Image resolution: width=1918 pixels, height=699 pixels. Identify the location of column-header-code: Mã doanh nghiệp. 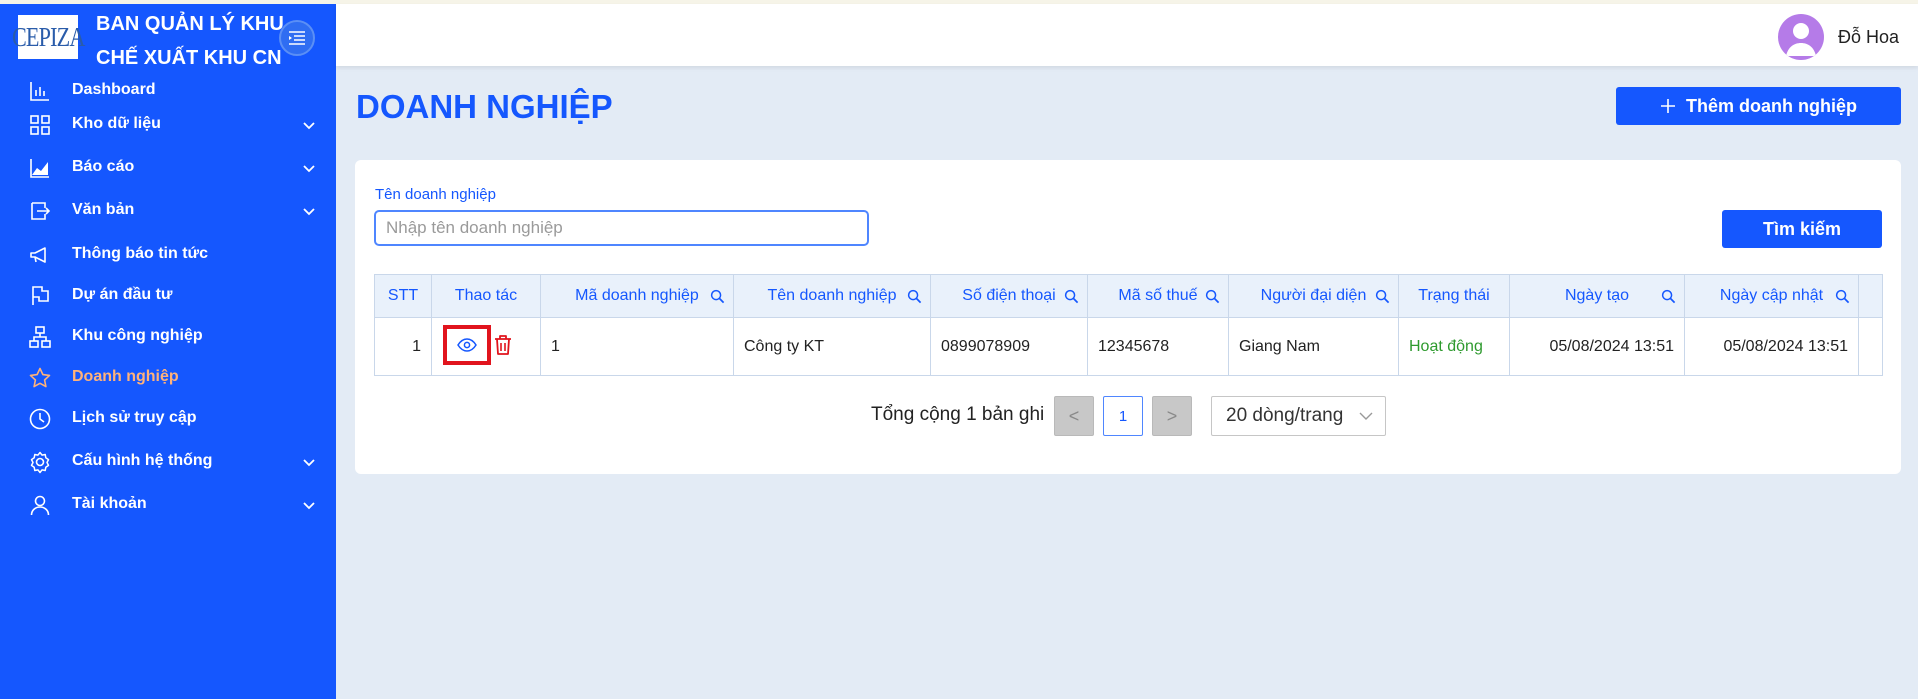
(637, 296).